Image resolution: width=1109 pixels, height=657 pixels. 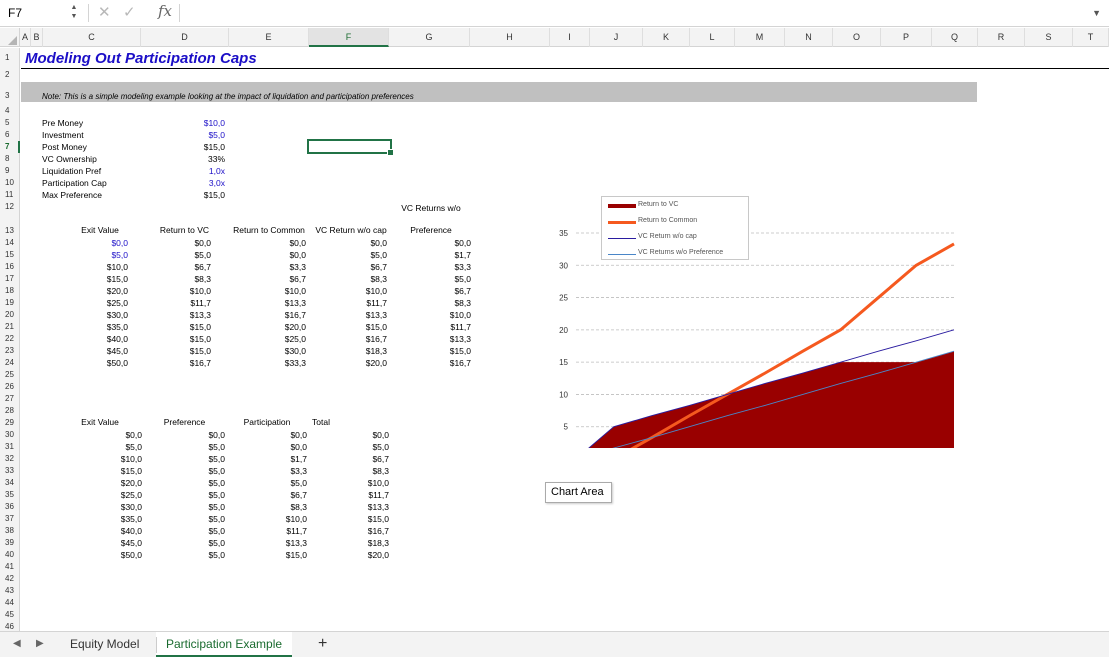 What do you see at coordinates (10, 411) in the screenshot?
I see `row-header-28: 28` at bounding box center [10, 411].